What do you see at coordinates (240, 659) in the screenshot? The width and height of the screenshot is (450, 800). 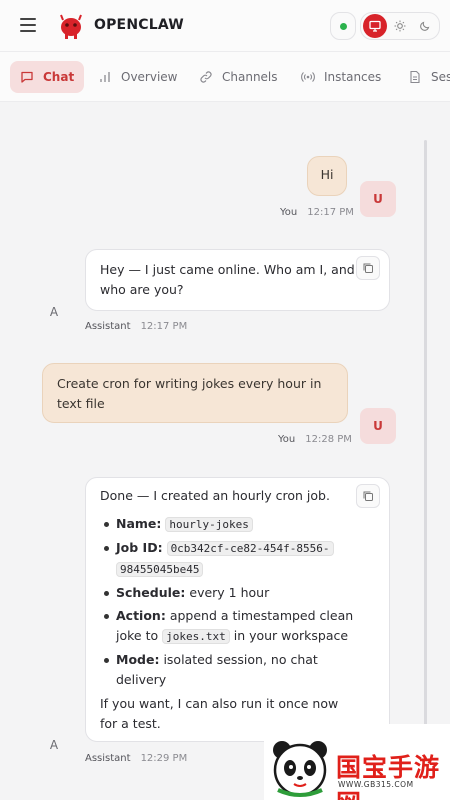 I see `detail-value: isolated session, no chat` at bounding box center [240, 659].